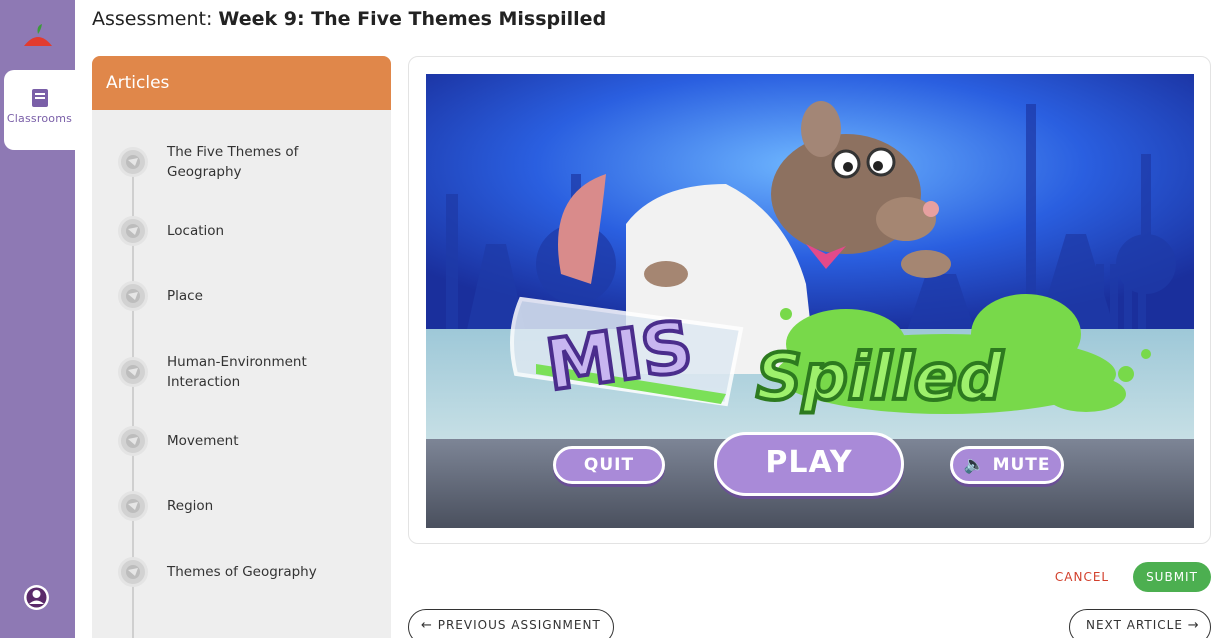 The height and width of the screenshot is (638, 1224). Describe the element at coordinates (227, 506) in the screenshot. I see `article-item: Region` at that location.